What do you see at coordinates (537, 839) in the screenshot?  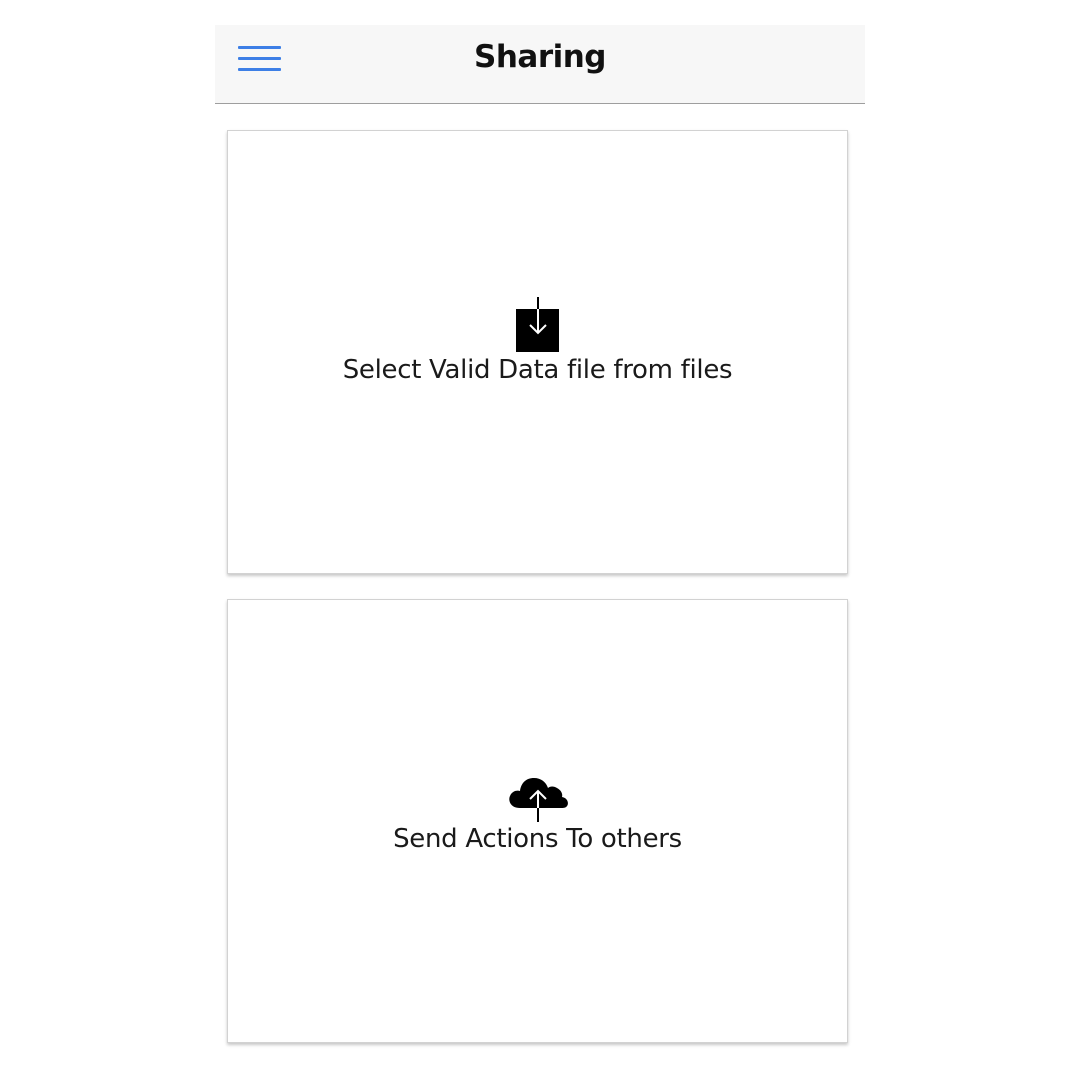 I see `card-label: Send Actions To others` at bounding box center [537, 839].